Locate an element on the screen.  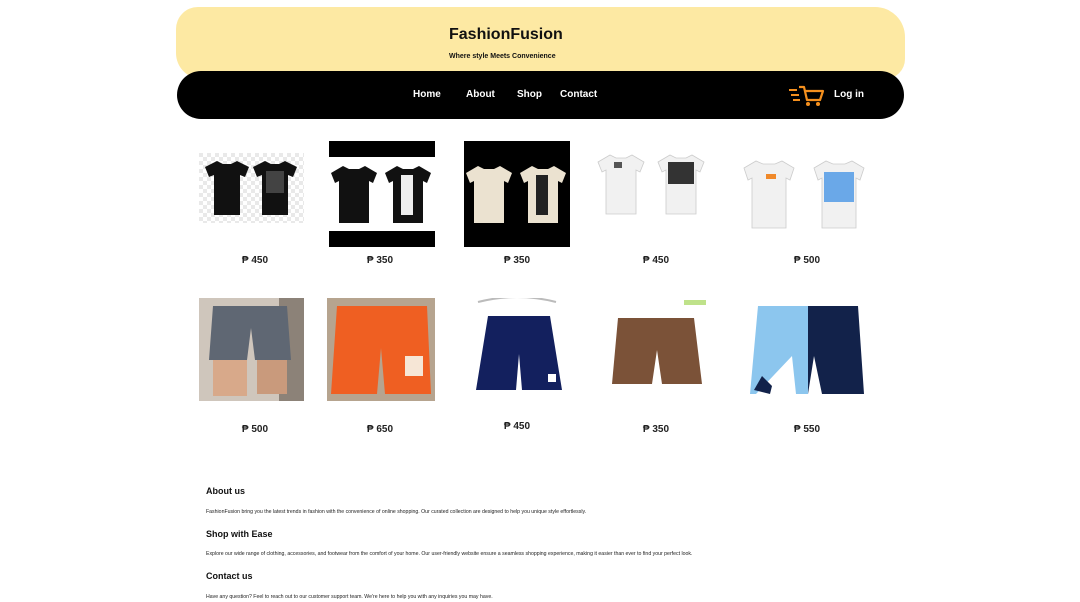
nav-shop: Shop is located at coordinates (529, 94).